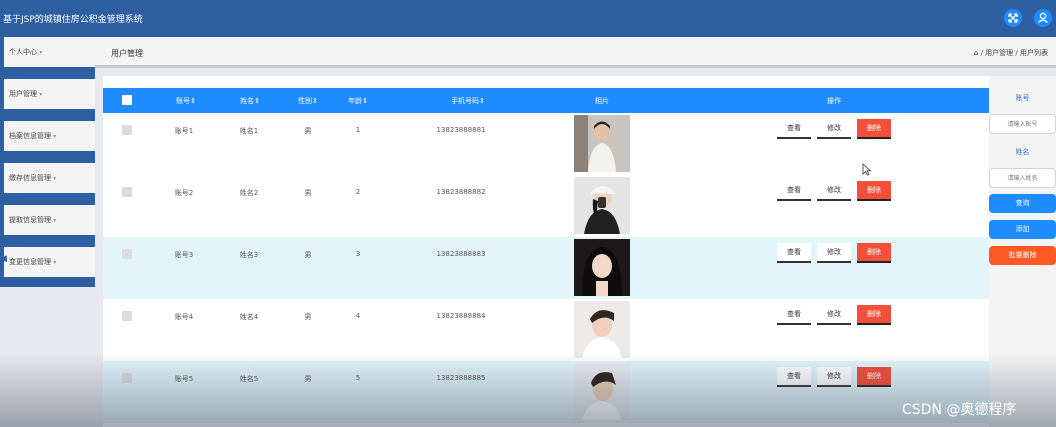 The width and height of the screenshot is (1056, 427). Describe the element at coordinates (249, 379) in the screenshot. I see `cell-name: 姓名5` at that location.